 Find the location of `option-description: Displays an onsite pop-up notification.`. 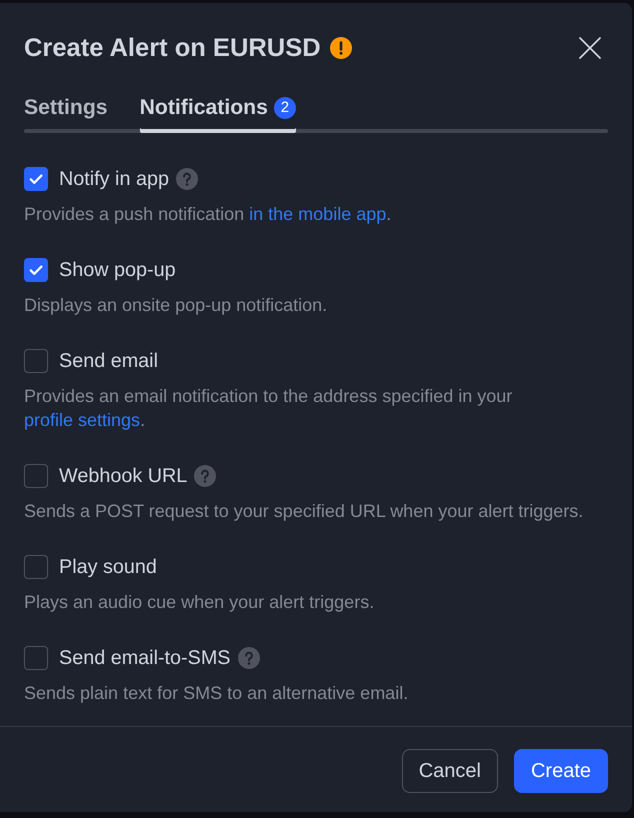

option-description: Displays an onsite pop-up notification. is located at coordinates (176, 305).